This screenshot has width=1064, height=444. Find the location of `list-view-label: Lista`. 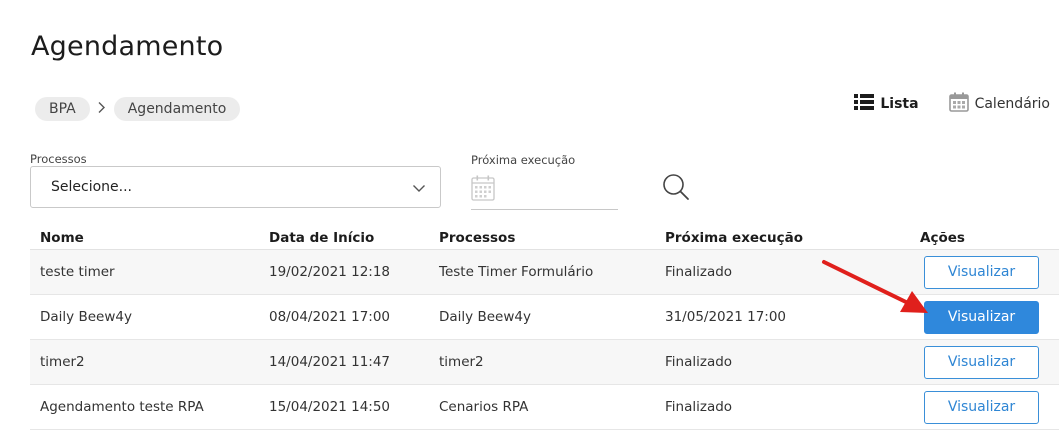

list-view-label: Lista is located at coordinates (899, 104).